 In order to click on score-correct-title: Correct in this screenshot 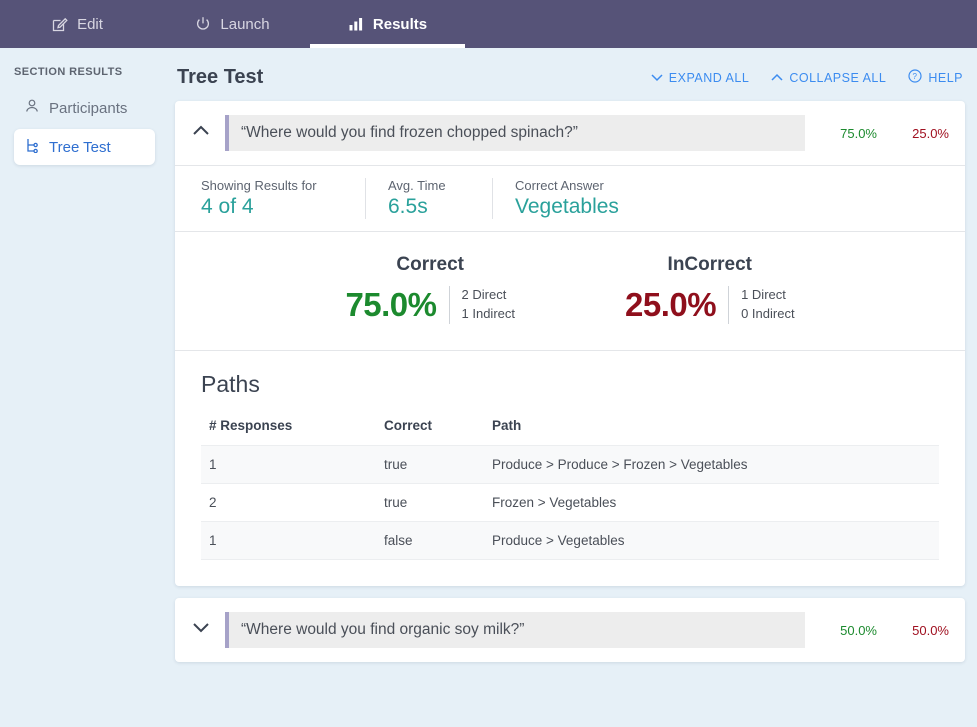, I will do `click(430, 264)`.